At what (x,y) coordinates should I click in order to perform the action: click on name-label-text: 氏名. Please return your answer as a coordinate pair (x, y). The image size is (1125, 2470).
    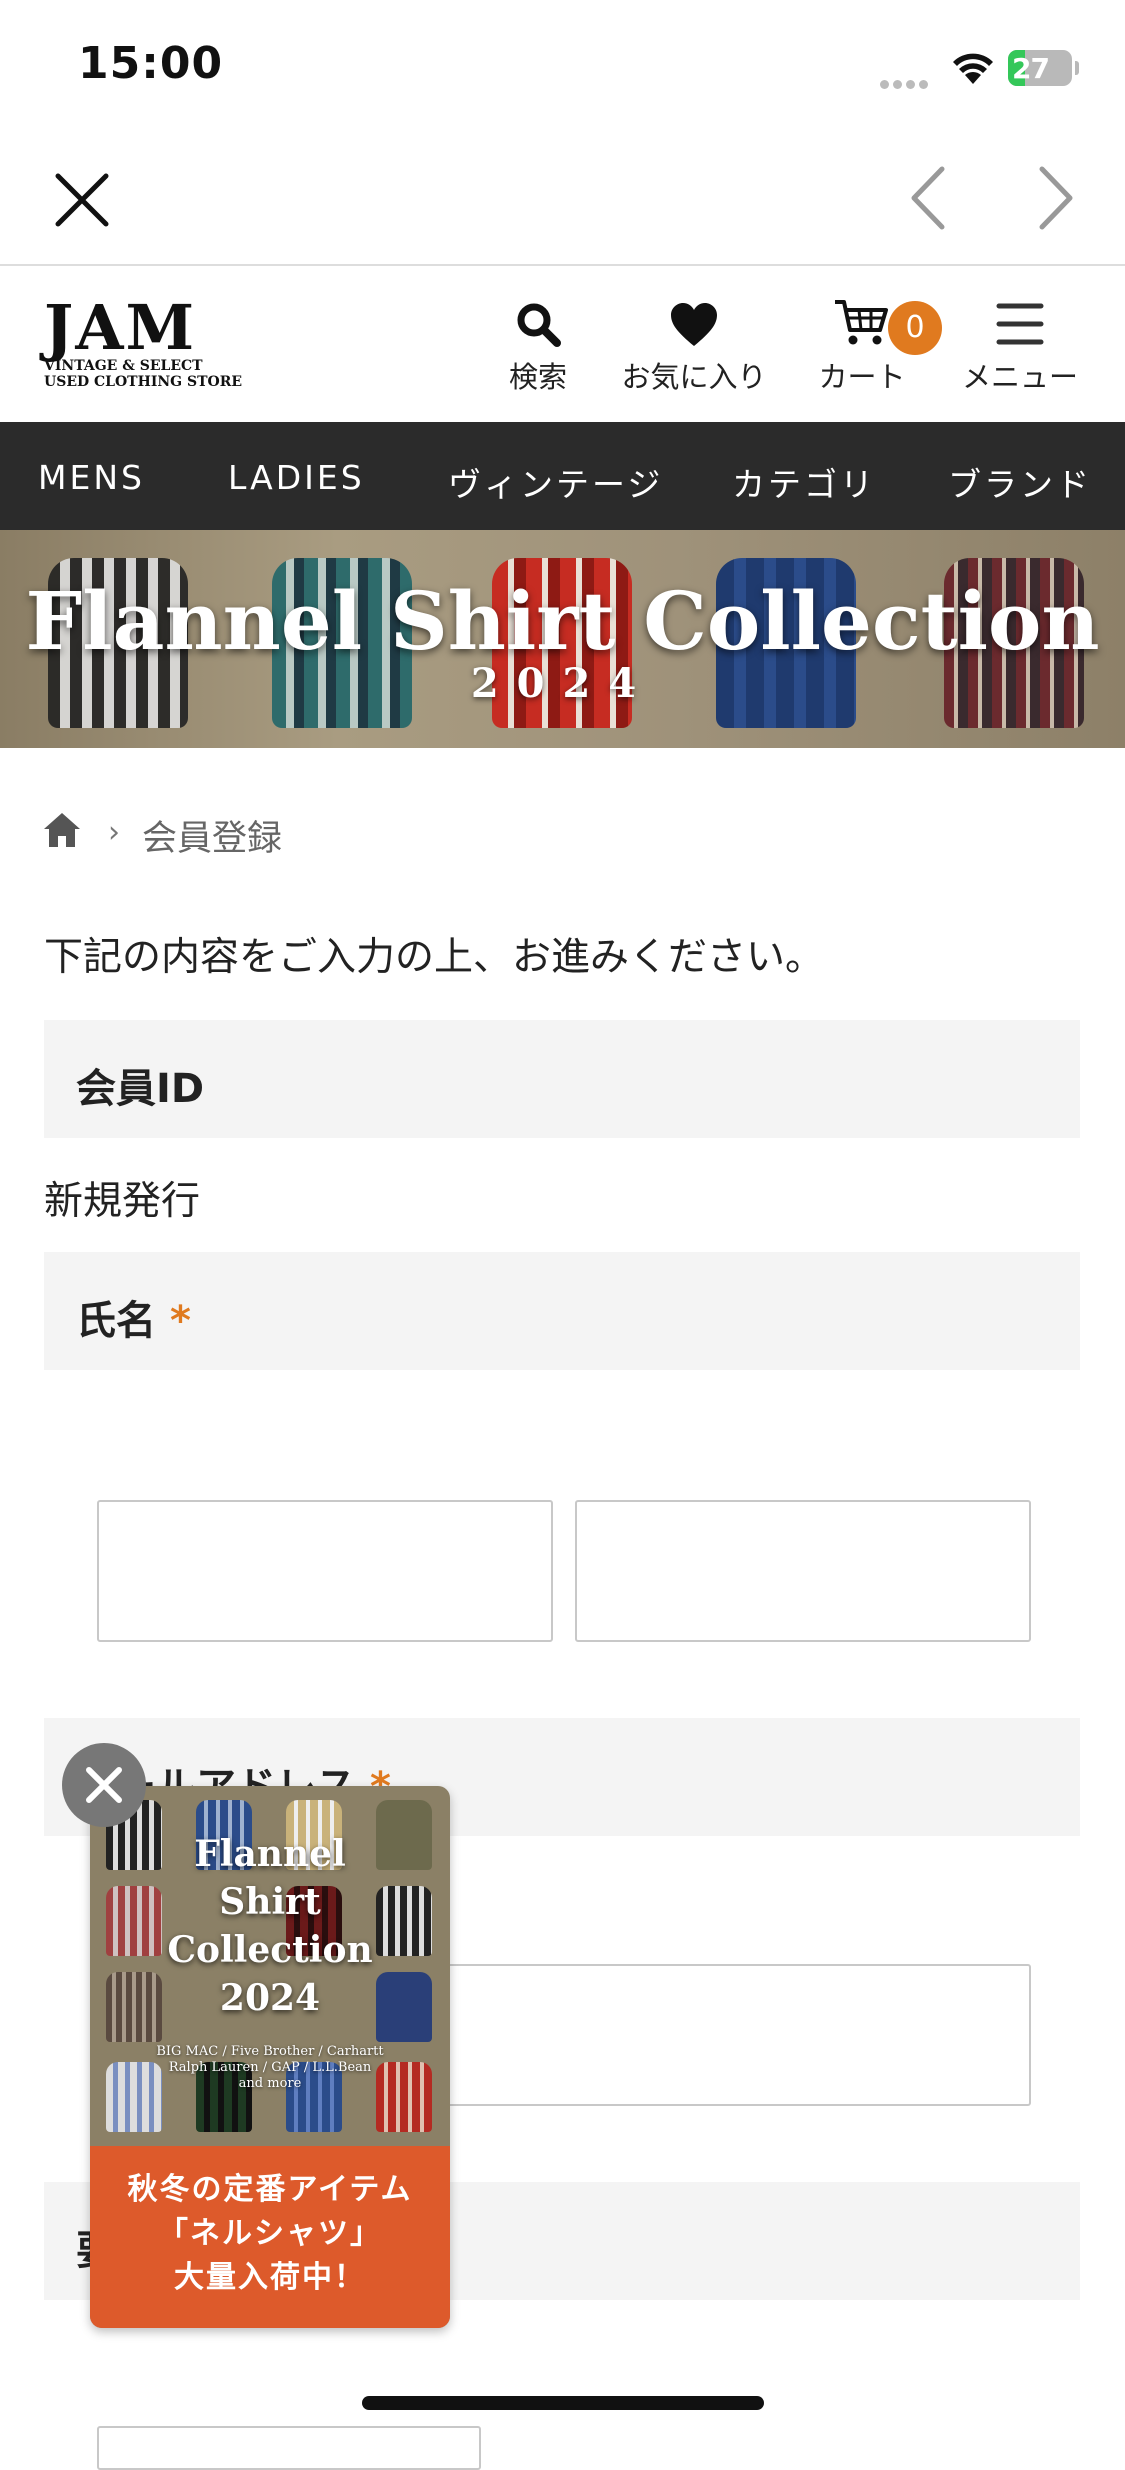
    Looking at the image, I should click on (116, 1321).